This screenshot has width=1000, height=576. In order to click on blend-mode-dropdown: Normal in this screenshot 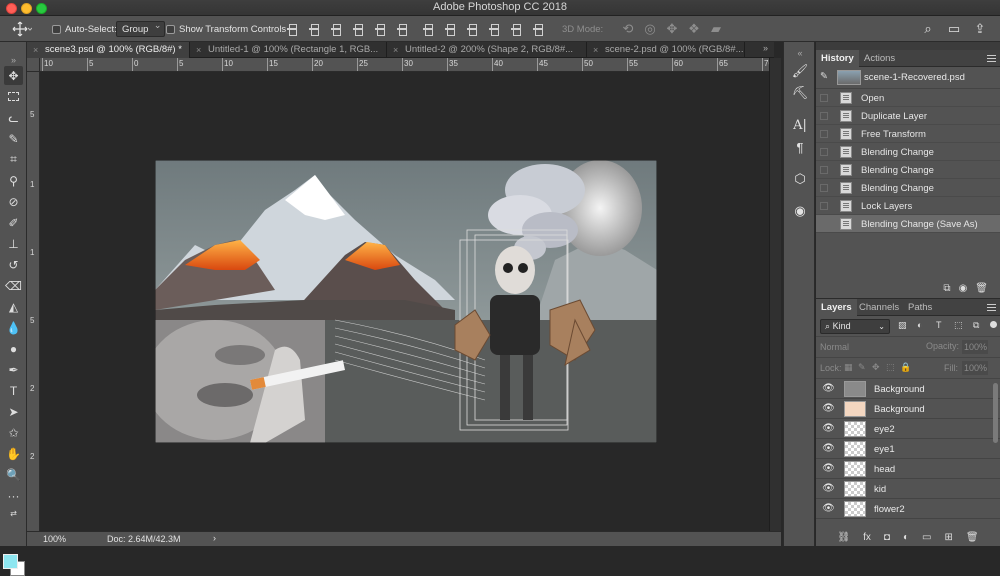, I will do `click(870, 347)`.